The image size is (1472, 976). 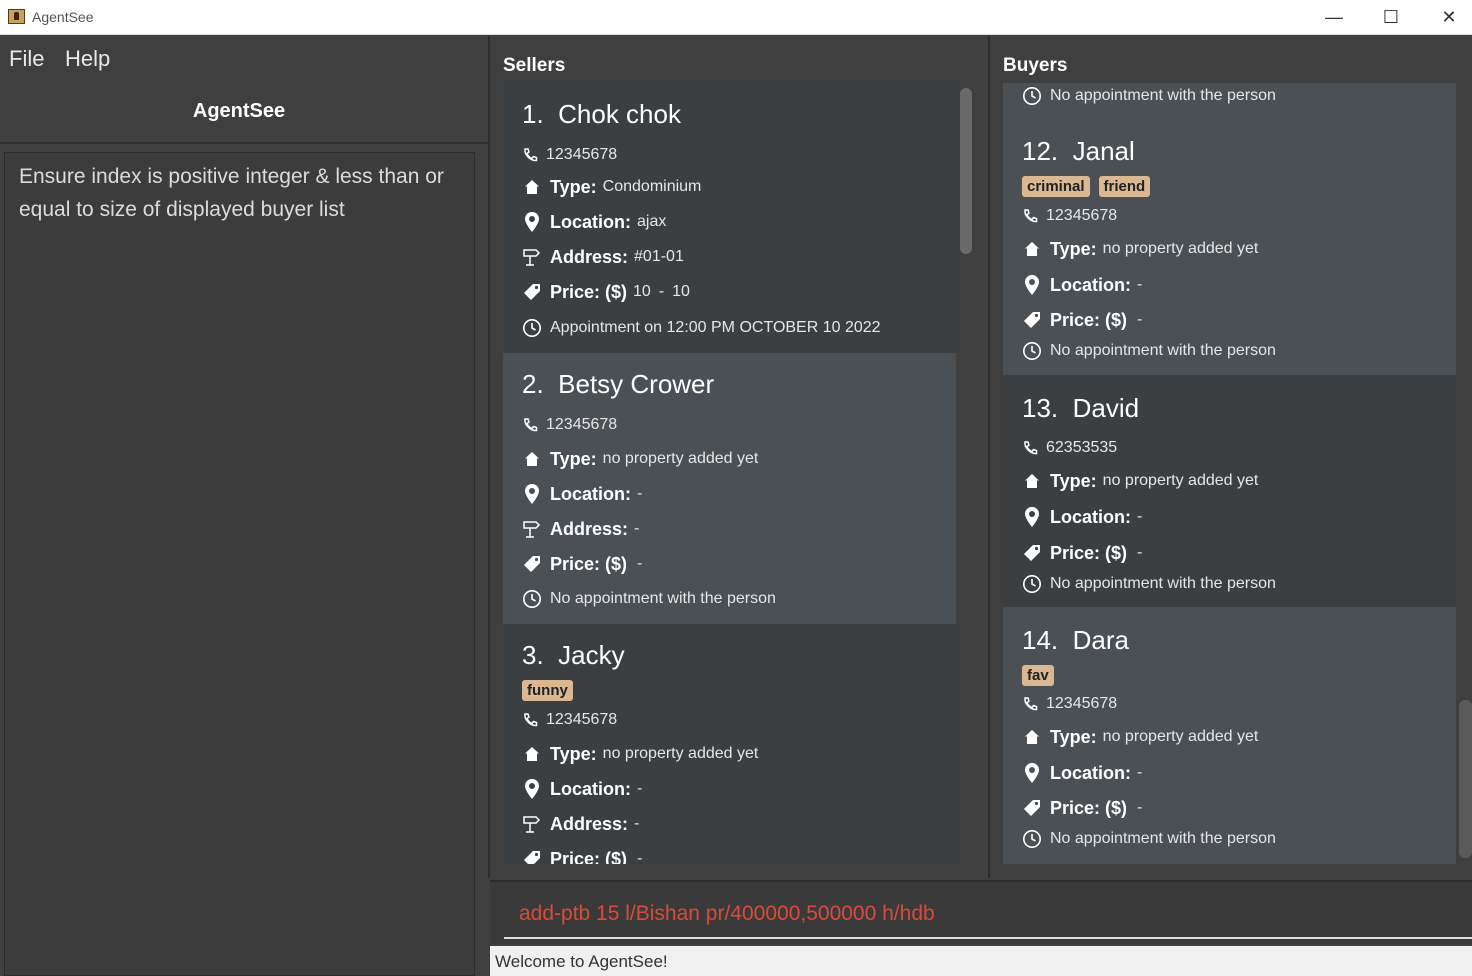 What do you see at coordinates (1391, 17) in the screenshot?
I see `maximize-button: ☐` at bounding box center [1391, 17].